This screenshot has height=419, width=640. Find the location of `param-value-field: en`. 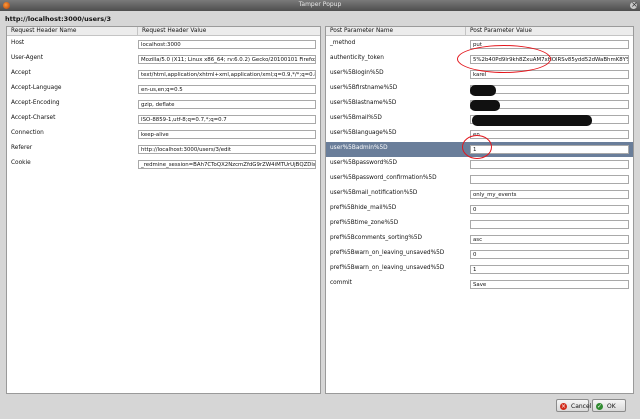

param-value-field: en is located at coordinates (549, 134).